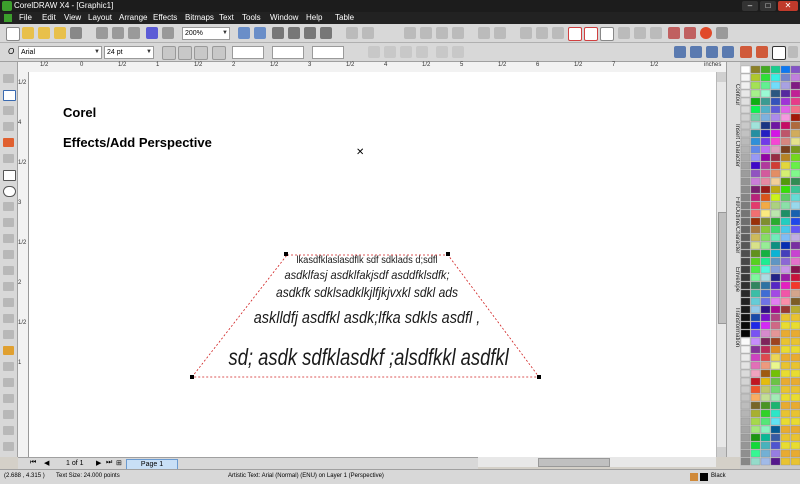 The image size is (800, 484). Describe the element at coordinates (8, 382) in the screenshot. I see `mesh-fill-tool-icon` at that location.